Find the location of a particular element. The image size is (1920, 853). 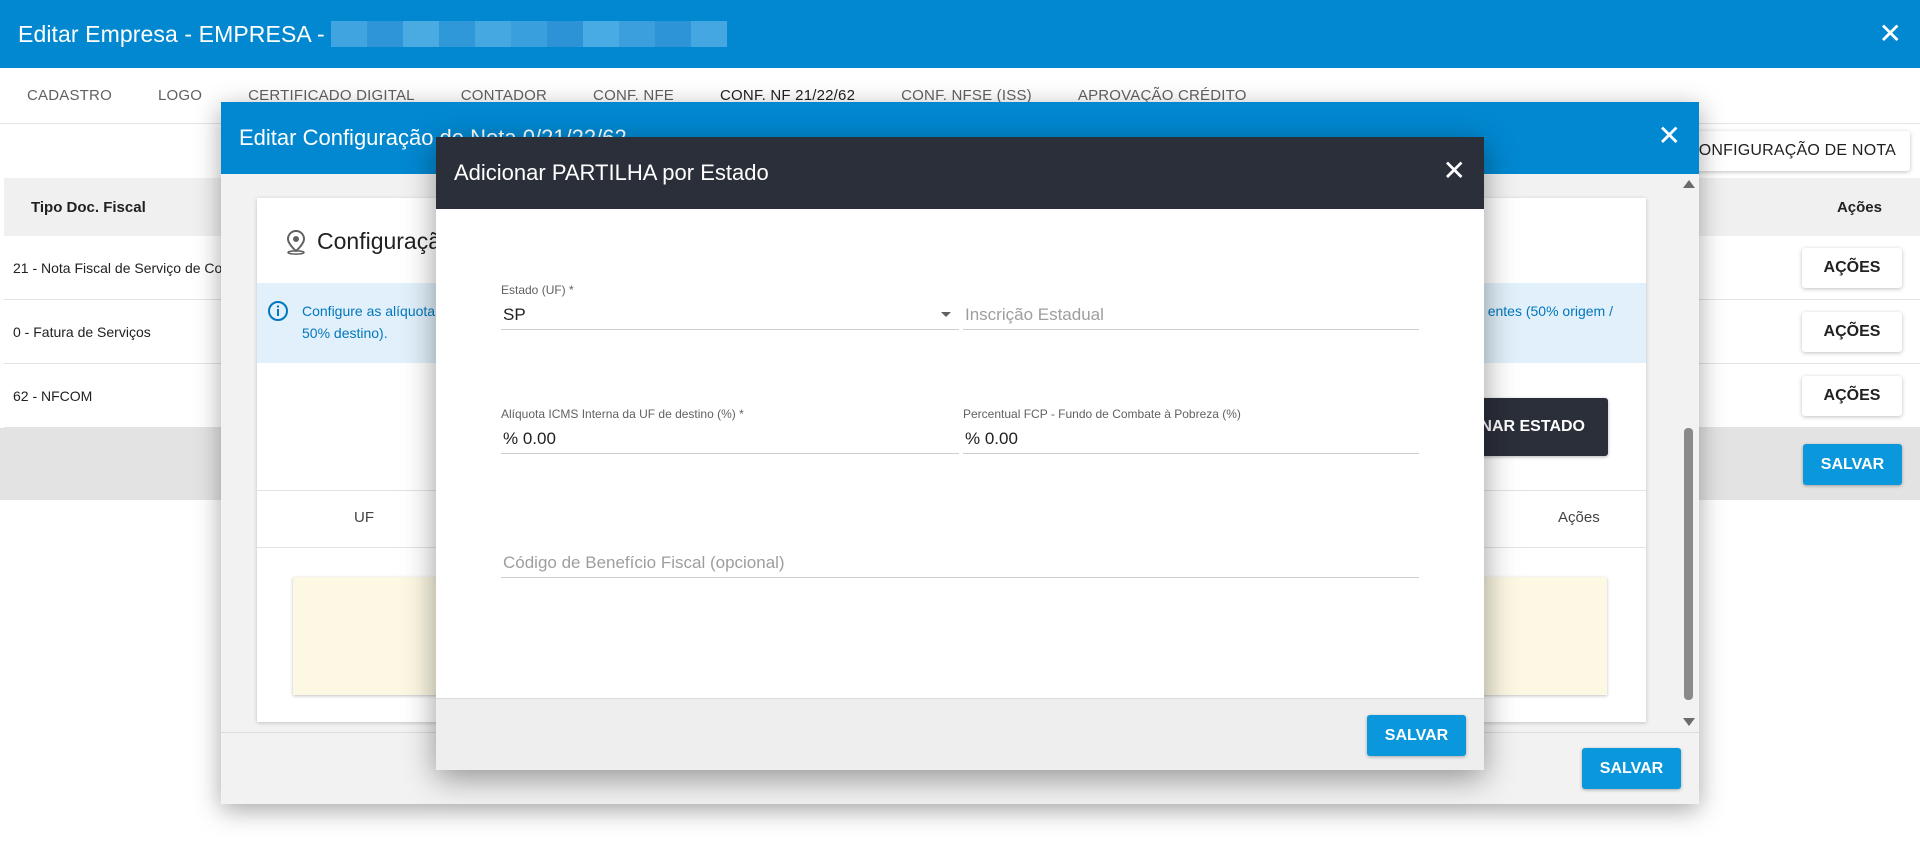

base-save-button: SALVAR is located at coordinates (1852, 464).